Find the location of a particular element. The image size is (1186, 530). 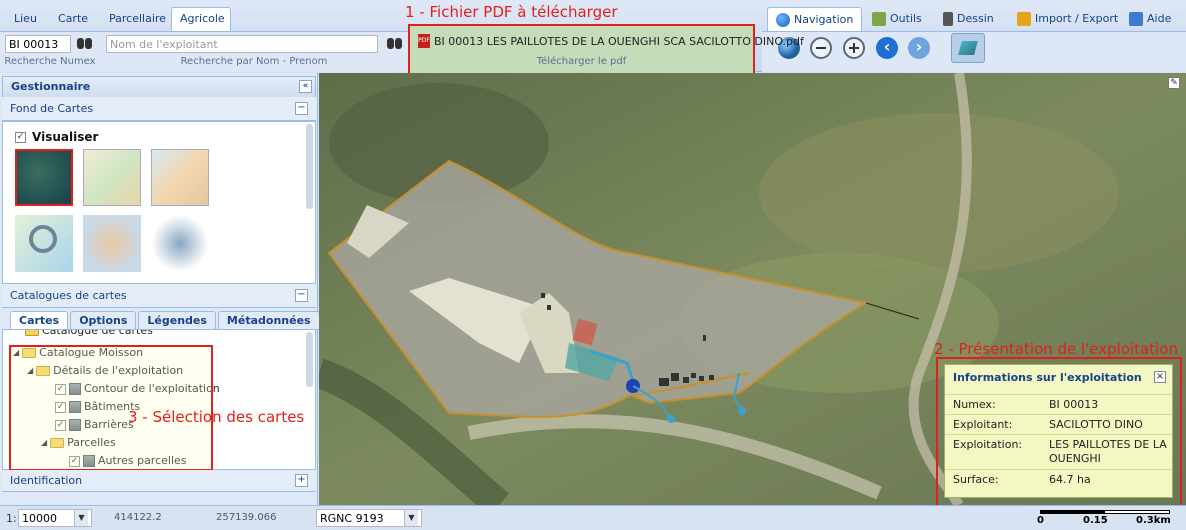

scalebar-label-0: 0 is located at coordinates (1040, 520).